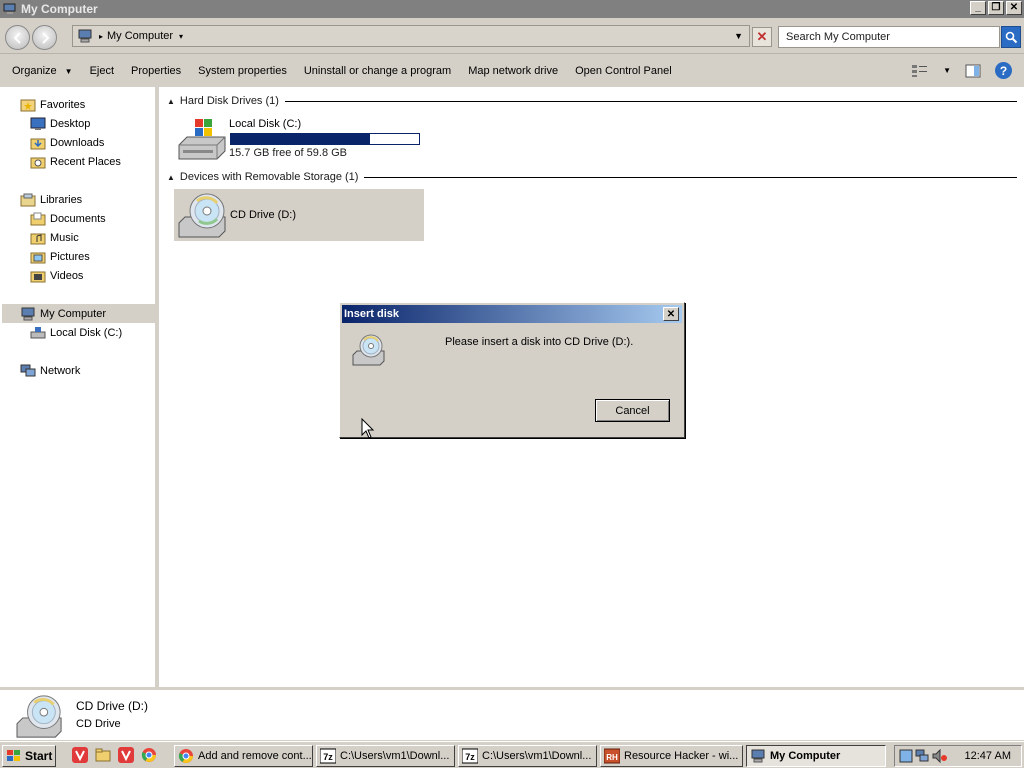 This screenshot has width=1024, height=768. Describe the element at coordinates (973, 71) in the screenshot. I see `preview-pane-icon` at that location.